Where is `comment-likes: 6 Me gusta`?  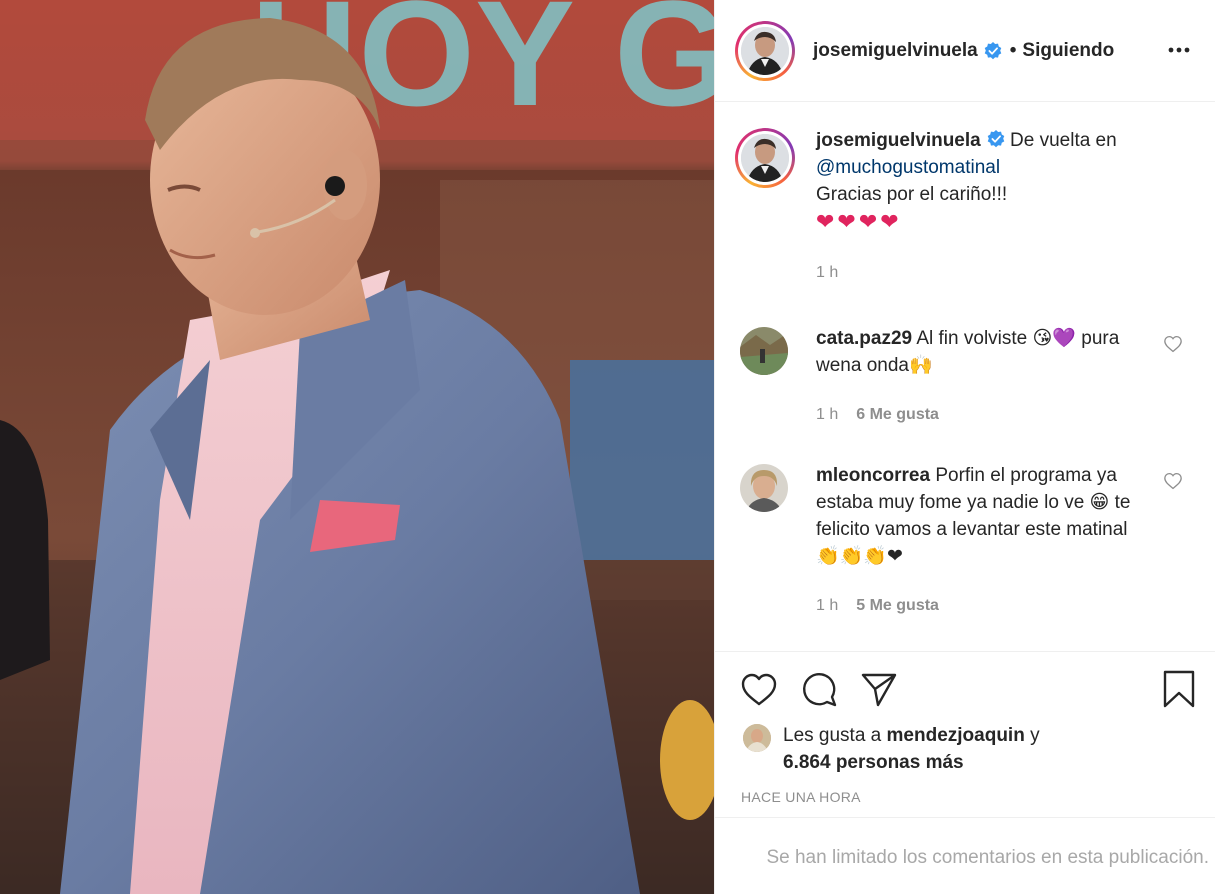 comment-likes: 6 Me gusta is located at coordinates (897, 414).